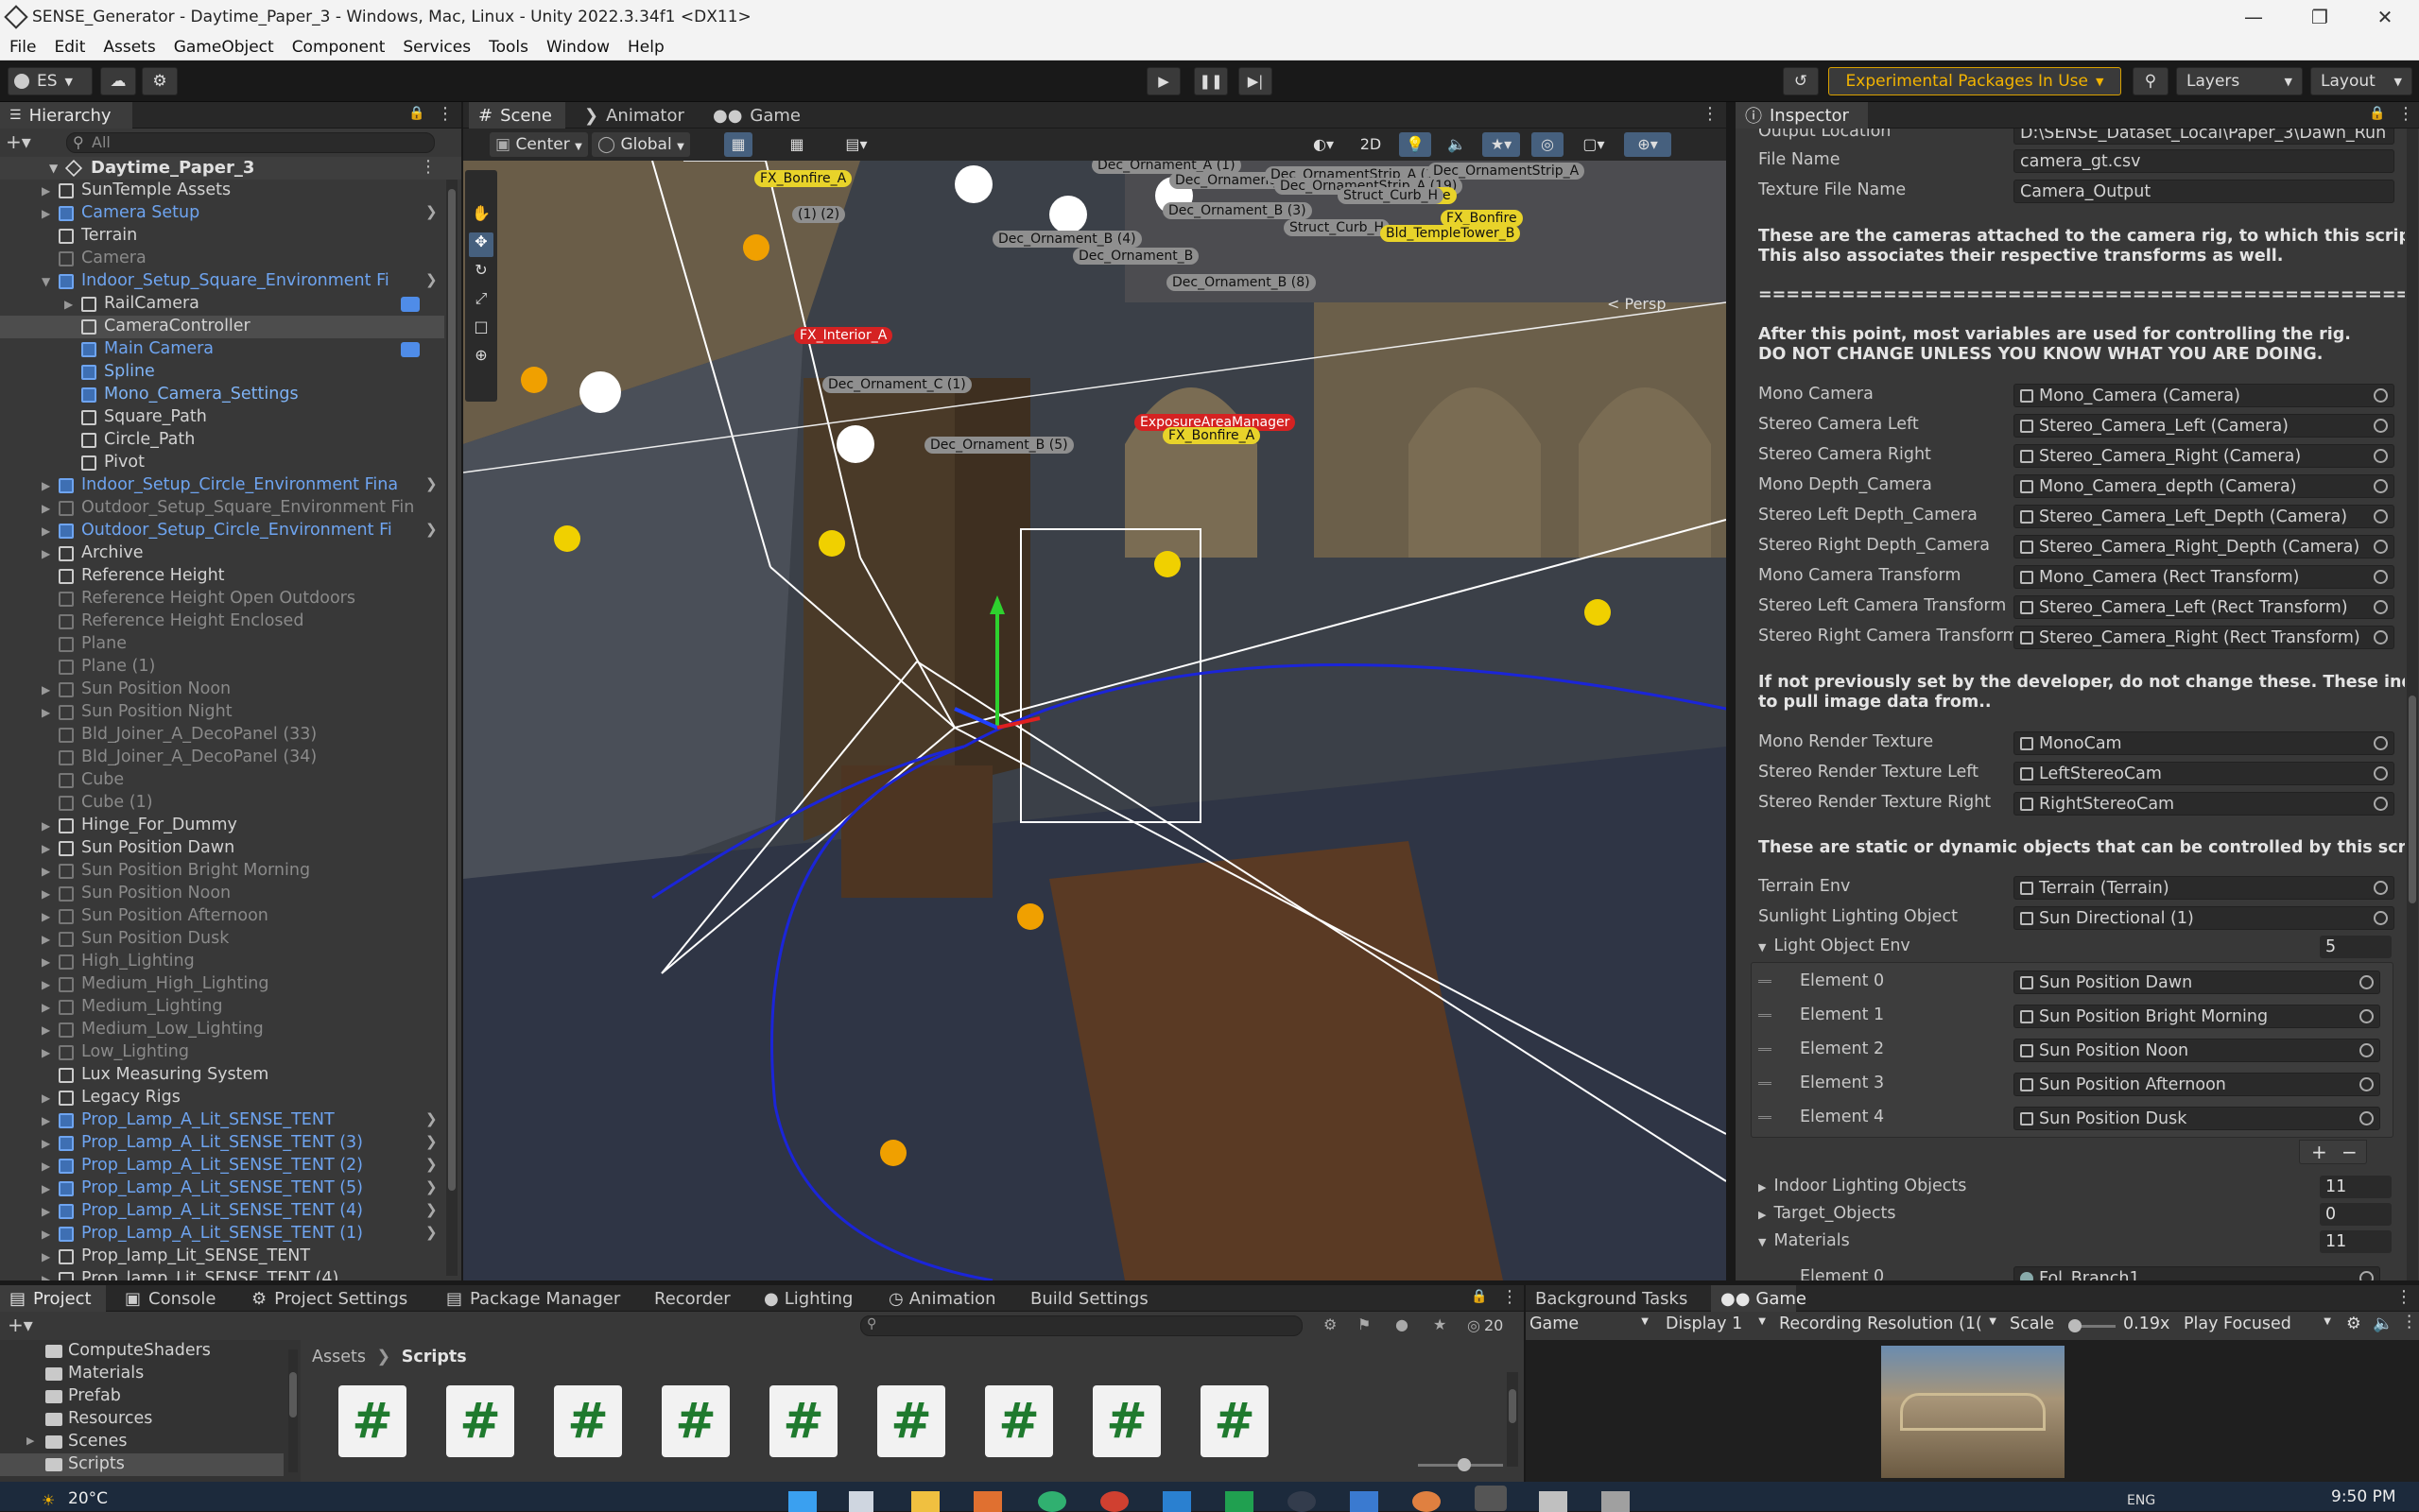 This screenshot has width=2419, height=1512. Describe the element at coordinates (481, 330) in the screenshot. I see `rect-tool-icon: □` at that location.